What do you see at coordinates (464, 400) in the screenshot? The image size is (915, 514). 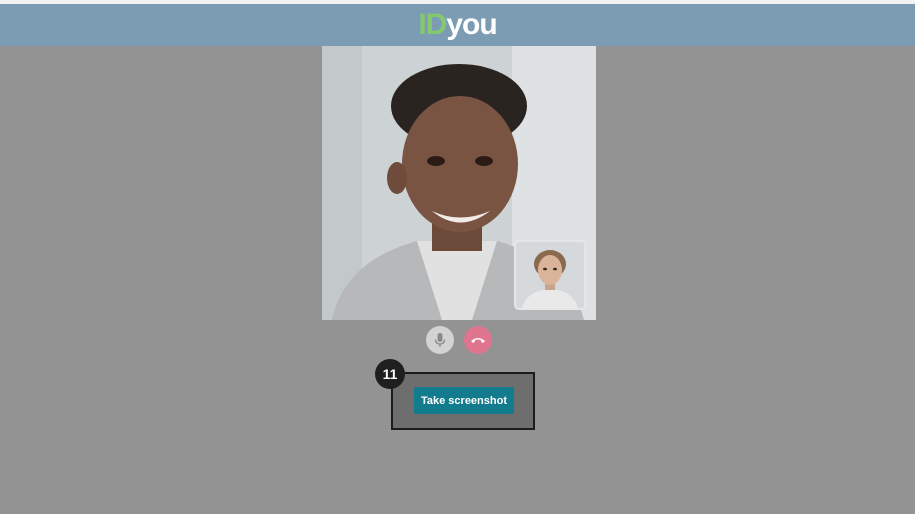 I see `take-screenshot-button: Take screenshot` at bounding box center [464, 400].